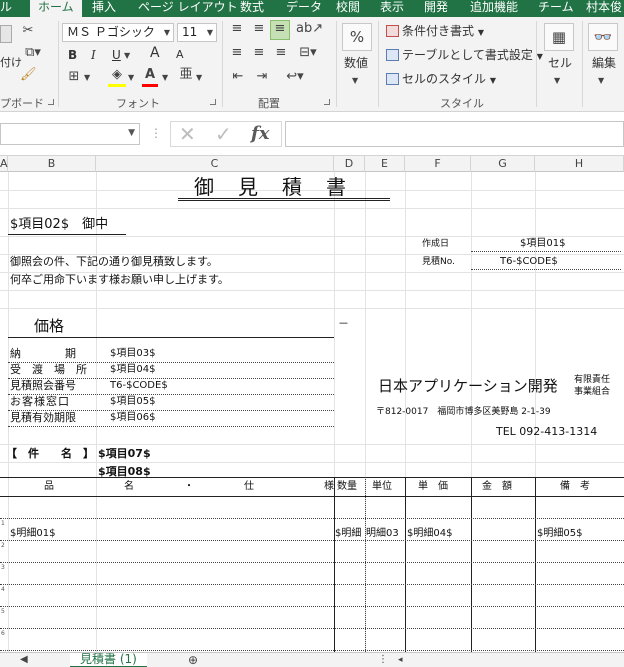 This screenshot has width=624, height=667. Describe the element at coordinates (119, 279) in the screenshot. I see `greeting-line-2: 何卒ご用命下います様お願い申し上げます。` at that location.